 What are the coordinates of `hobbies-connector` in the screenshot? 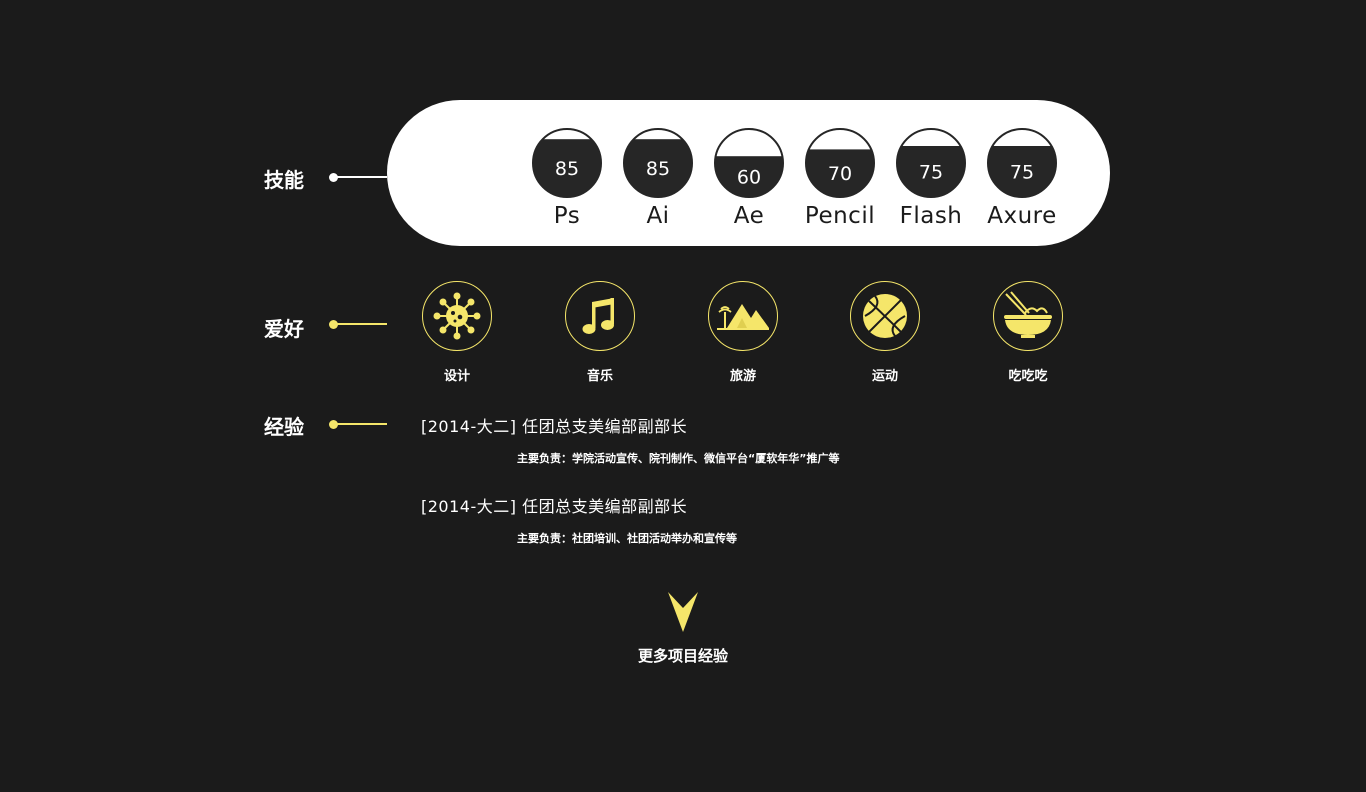 It's located at (360, 324).